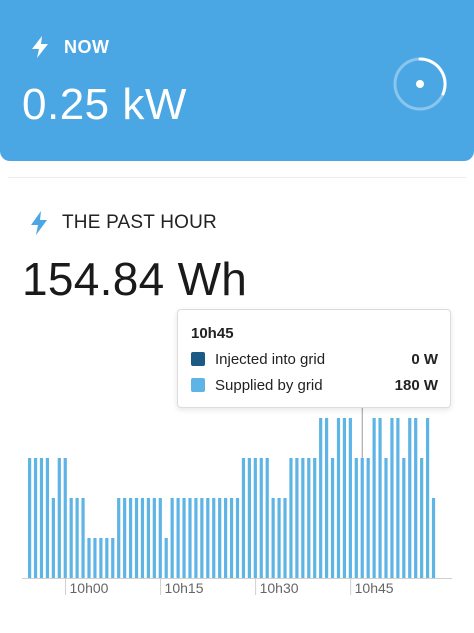 This screenshot has height=633, width=474. What do you see at coordinates (270, 359) in the screenshot?
I see `tooltip-row-label: Injected into grid` at bounding box center [270, 359].